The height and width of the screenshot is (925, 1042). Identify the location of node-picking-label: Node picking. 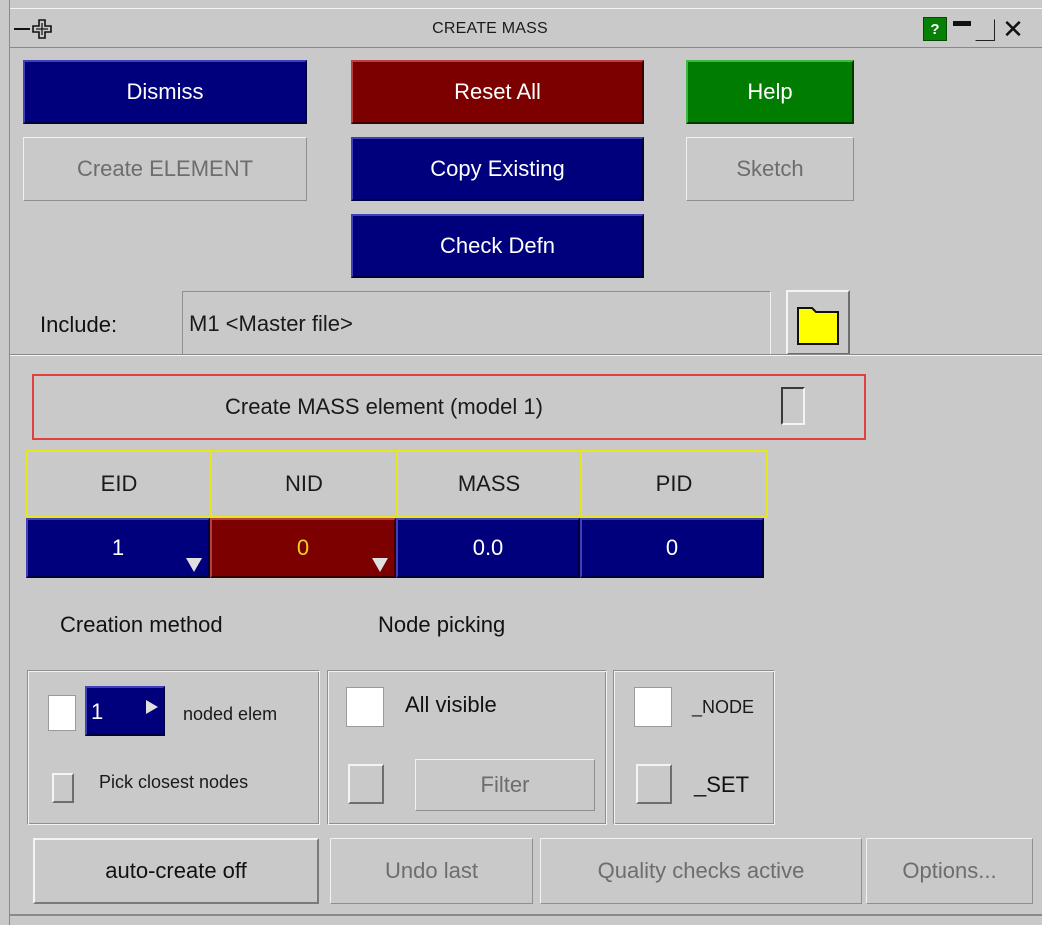
(442, 624).